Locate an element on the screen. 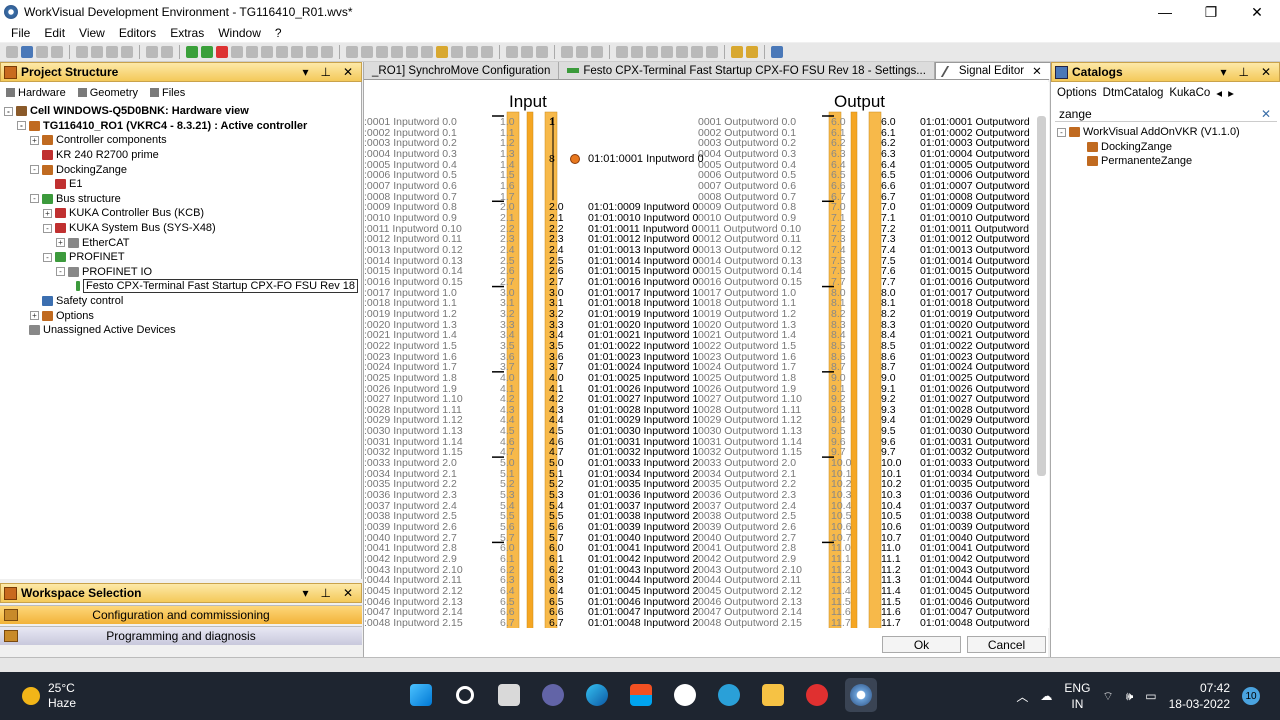 The width and height of the screenshot is (1280, 720). task-view-button is located at coordinates (509, 695).